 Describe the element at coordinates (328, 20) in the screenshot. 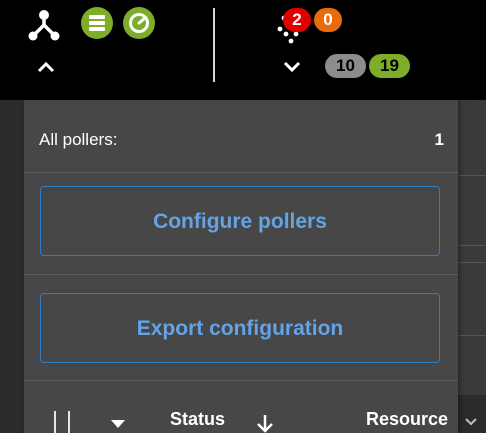

I see `warning-count-badge: 0` at that location.